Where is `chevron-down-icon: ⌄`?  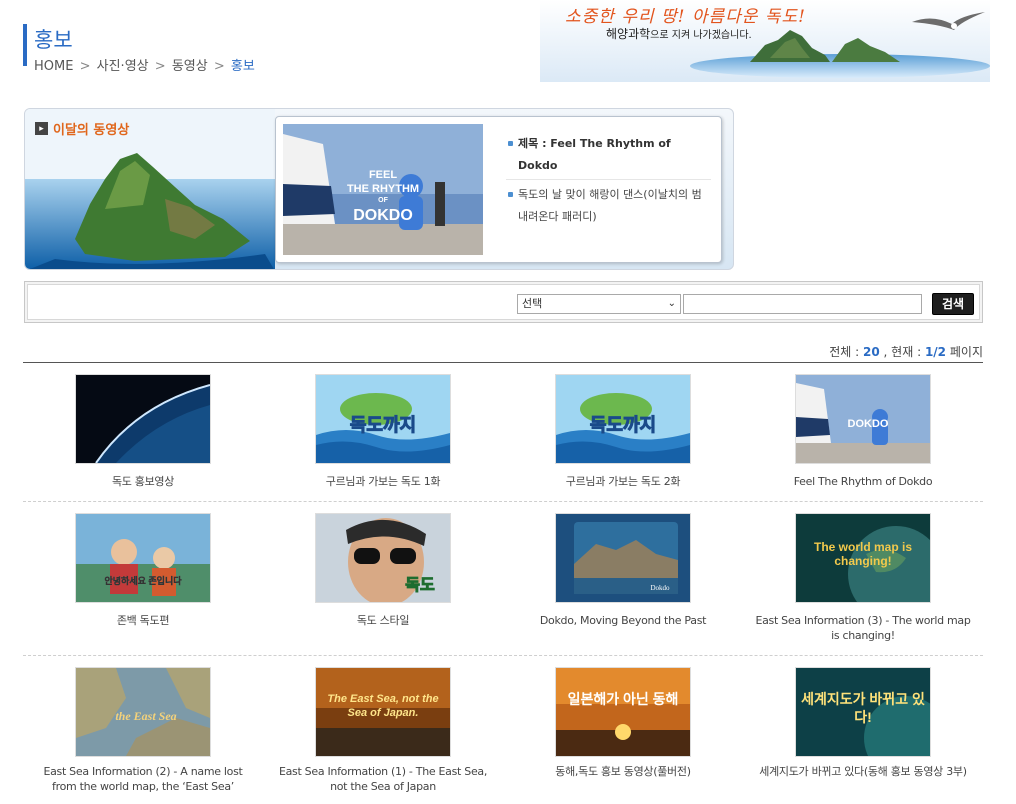
chevron-down-icon: ⌄ is located at coordinates (671, 303).